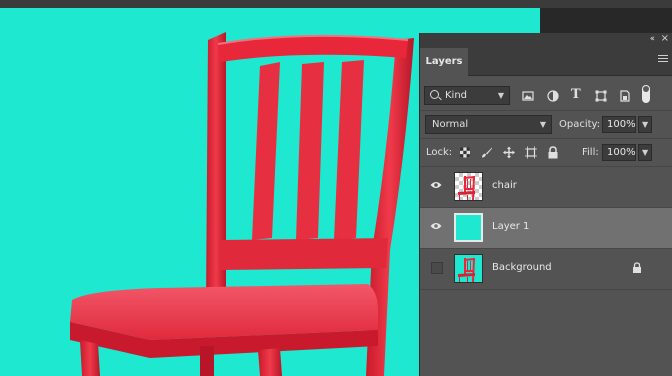 Image resolution: width=672 pixels, height=376 pixels. I want to click on layer-filter-row: Kind ▼ T, so click(546, 95).